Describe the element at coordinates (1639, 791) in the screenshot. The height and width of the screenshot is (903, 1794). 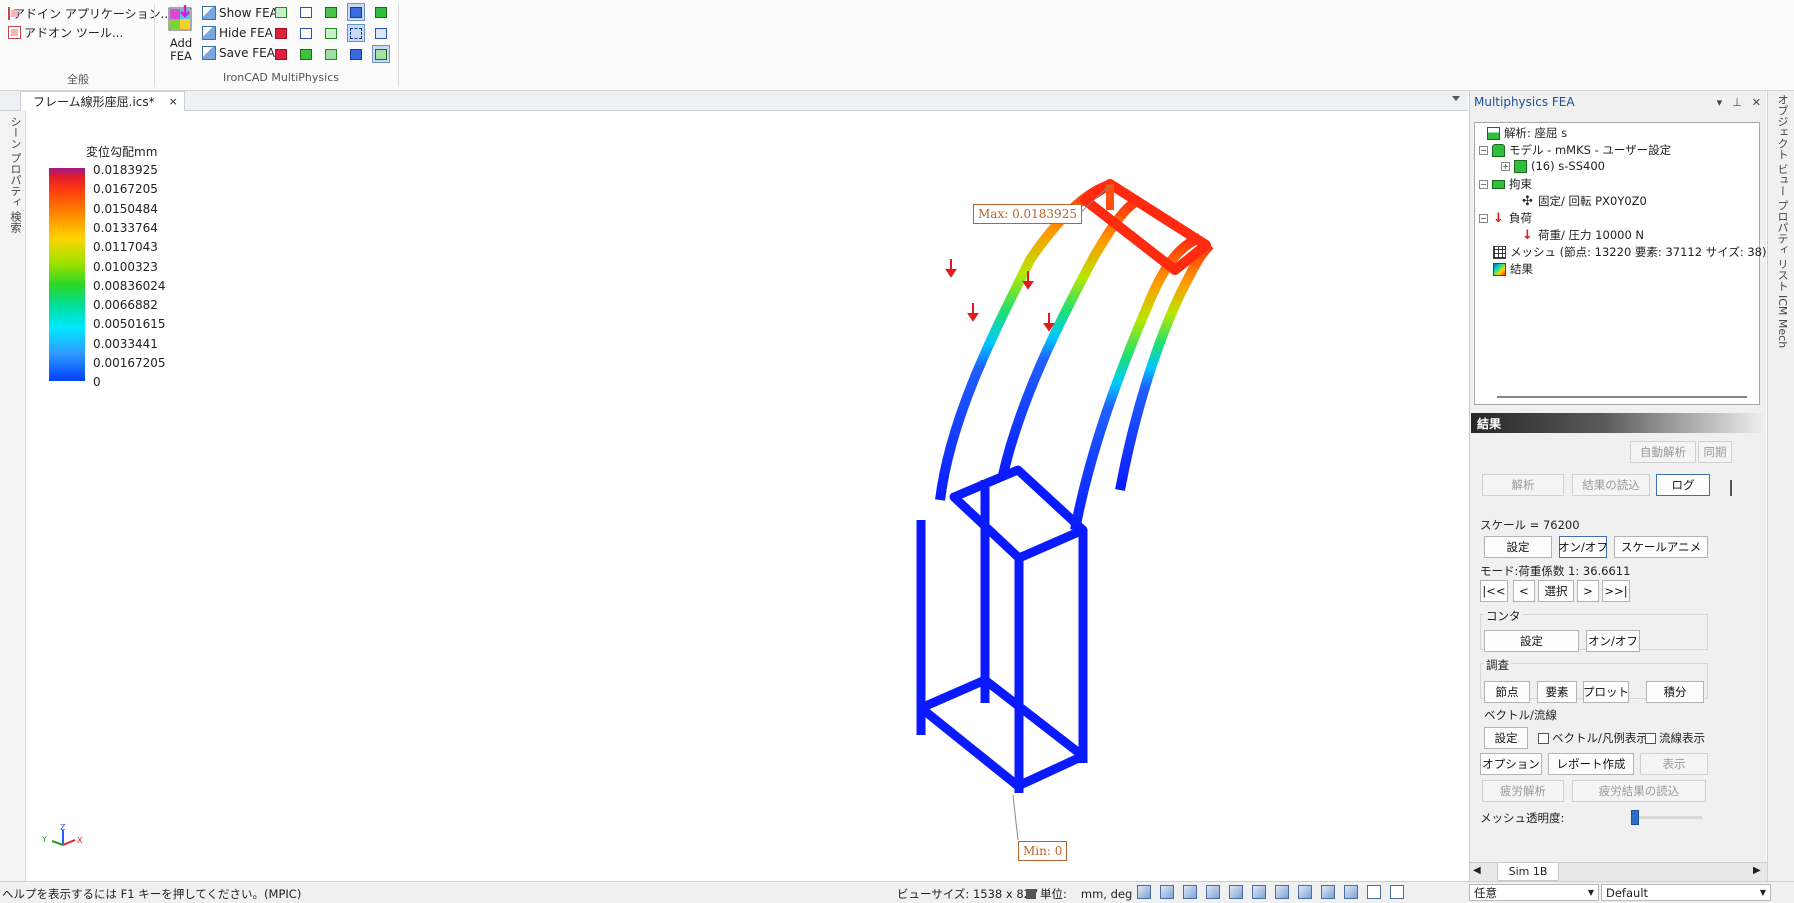
I see `fatigue-read-button: 疲労結果の読込` at that location.